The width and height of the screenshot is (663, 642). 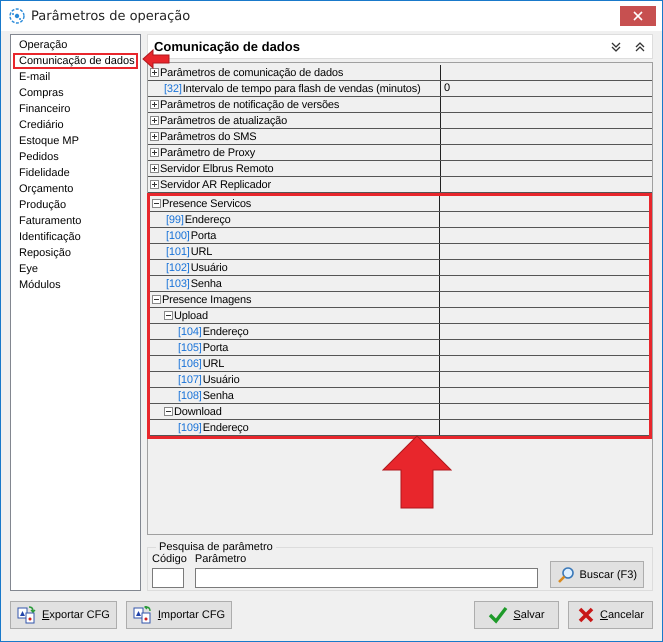 What do you see at coordinates (498, 615) in the screenshot?
I see `checkmark-icon` at bounding box center [498, 615].